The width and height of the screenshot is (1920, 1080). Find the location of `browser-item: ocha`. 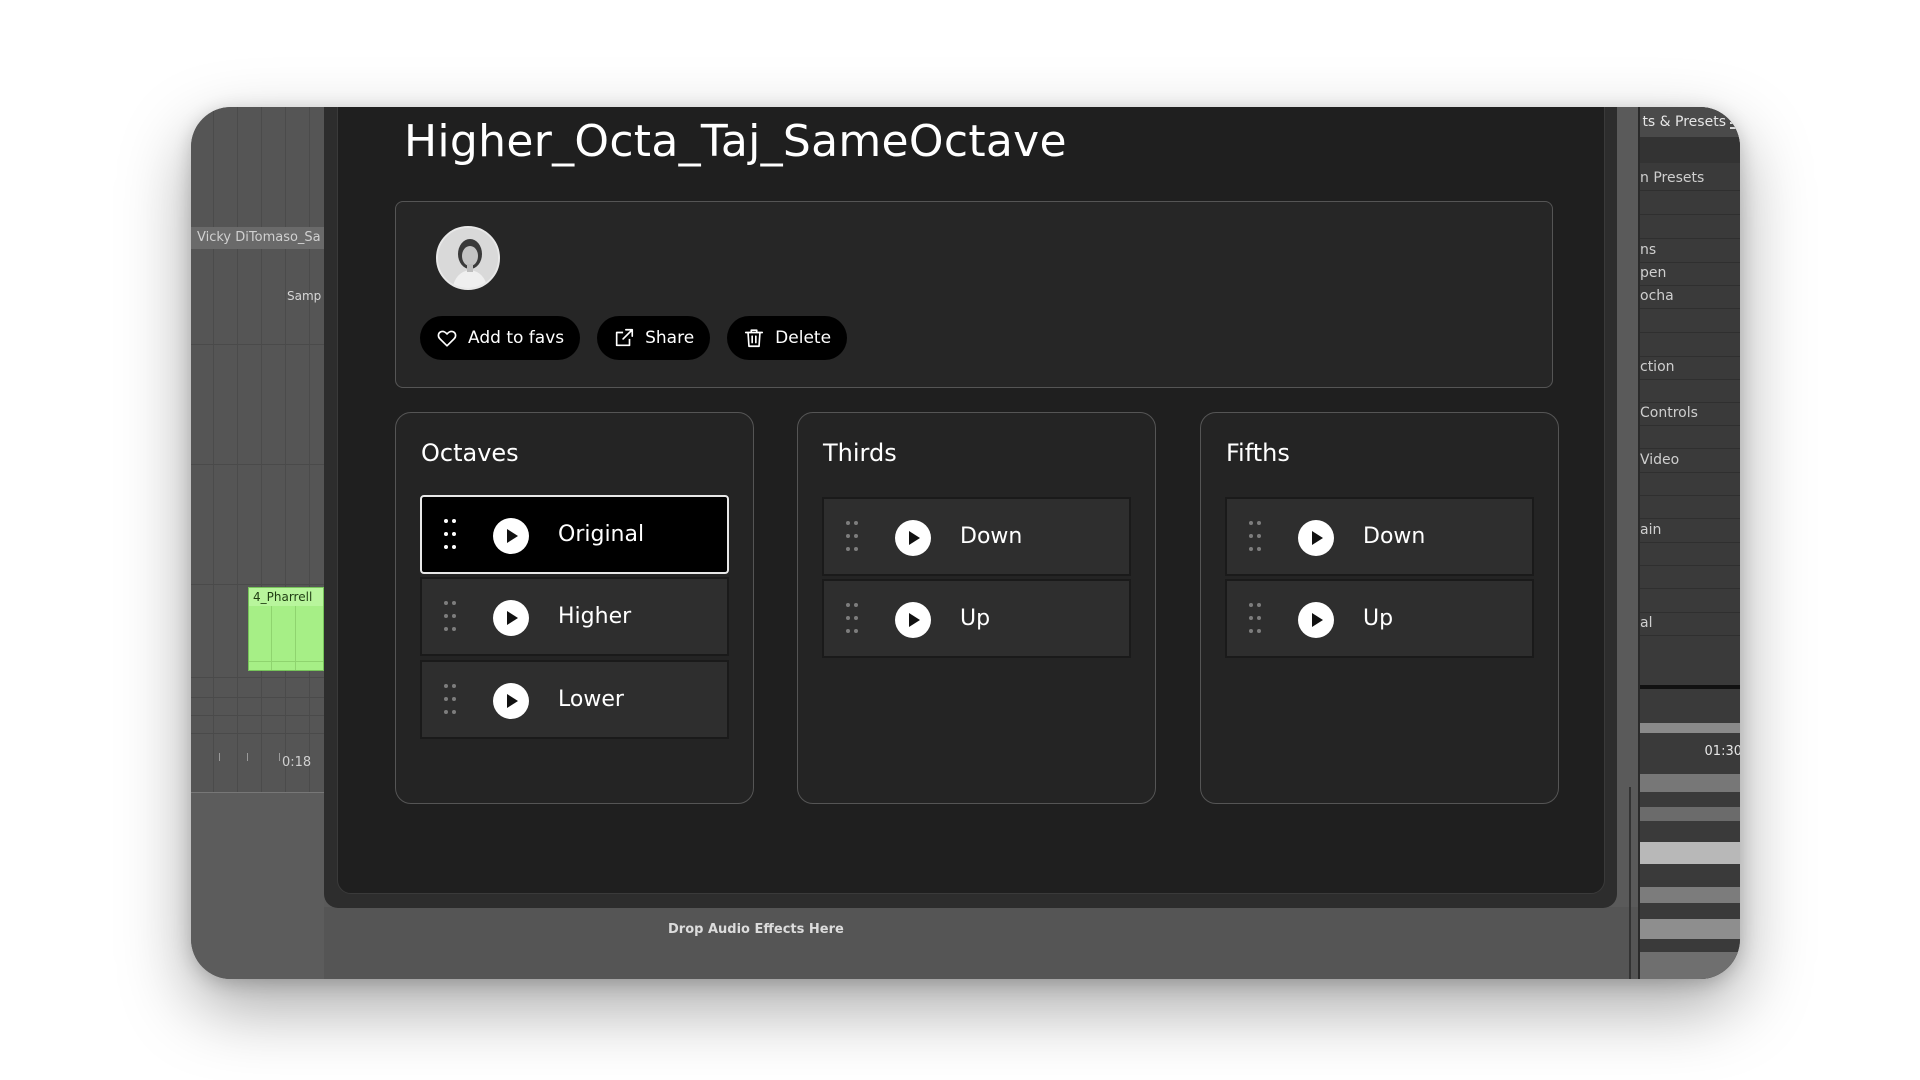

browser-item: ocha is located at coordinates (1690, 297).